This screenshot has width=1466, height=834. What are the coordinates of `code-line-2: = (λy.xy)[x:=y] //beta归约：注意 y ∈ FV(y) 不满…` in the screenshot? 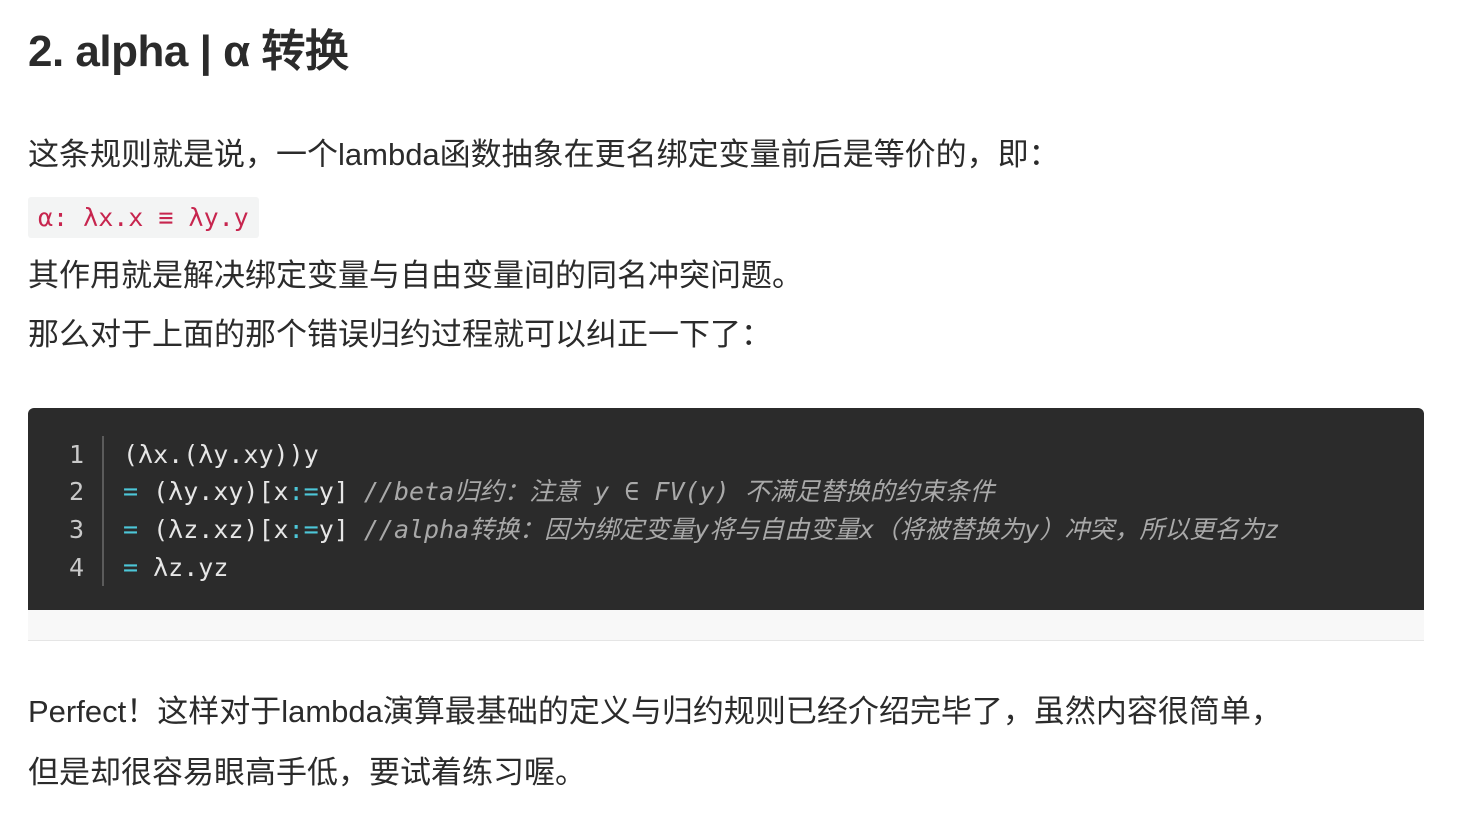 It's located at (559, 492).